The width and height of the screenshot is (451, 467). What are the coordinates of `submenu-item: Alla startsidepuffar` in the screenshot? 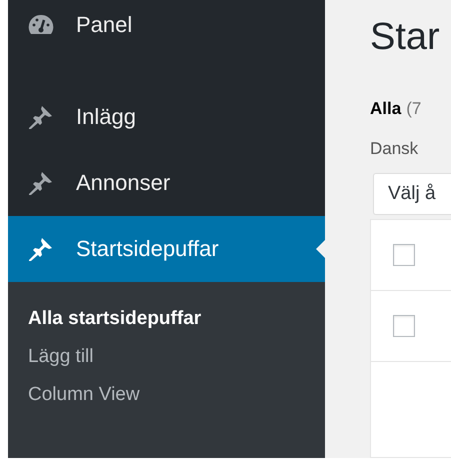 It's located at (166, 319).